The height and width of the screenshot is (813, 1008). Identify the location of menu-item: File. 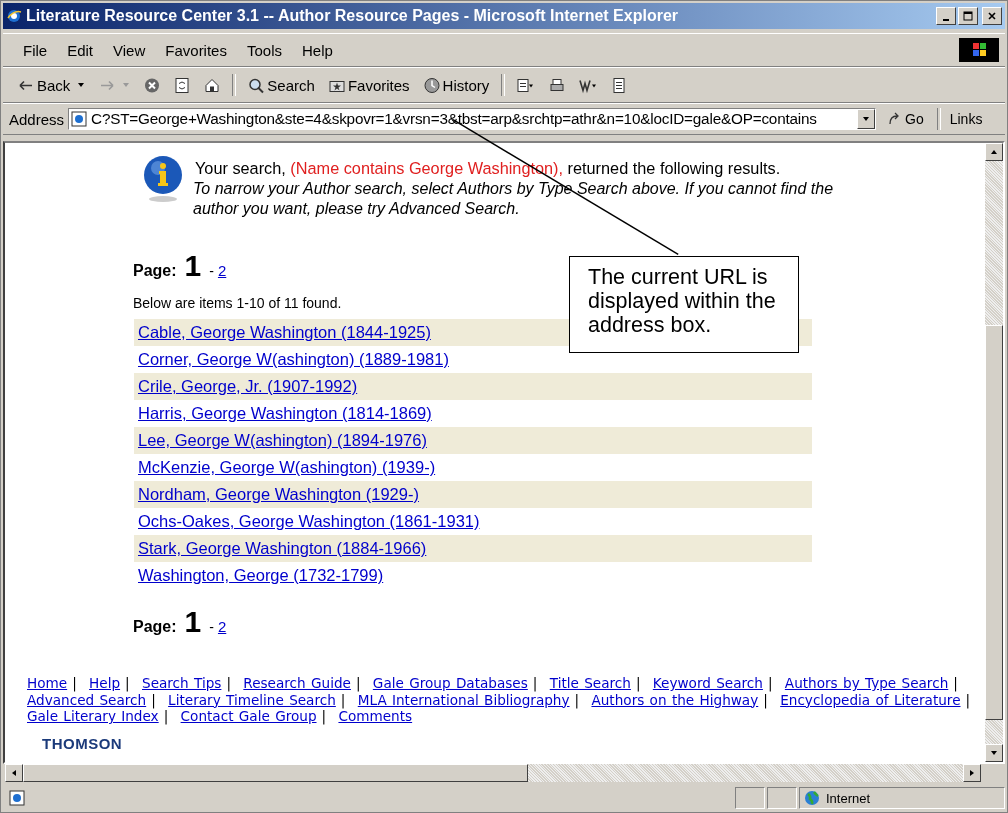
(35, 50).